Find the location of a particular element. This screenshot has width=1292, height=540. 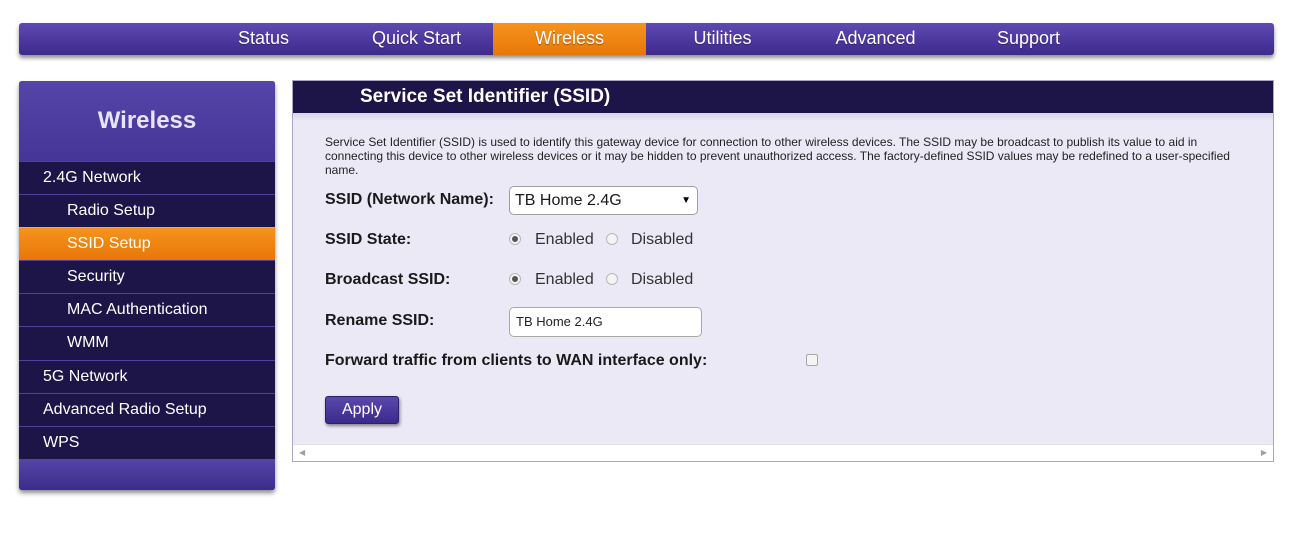

ssid-state-disabled-radio is located at coordinates (612, 239).